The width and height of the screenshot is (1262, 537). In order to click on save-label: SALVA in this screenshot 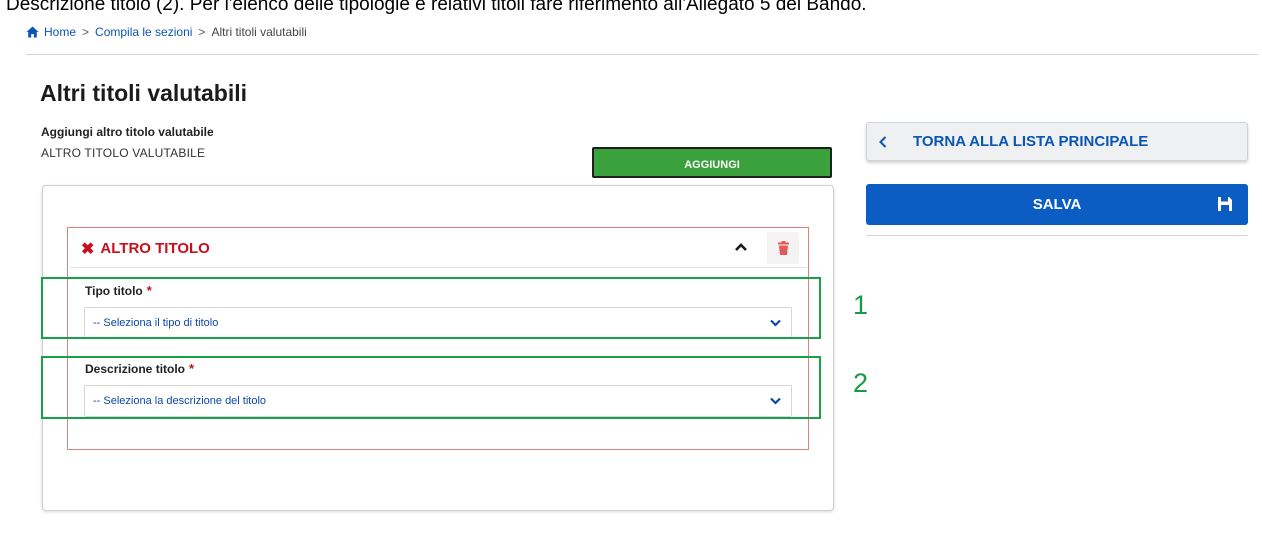, I will do `click(1057, 204)`.